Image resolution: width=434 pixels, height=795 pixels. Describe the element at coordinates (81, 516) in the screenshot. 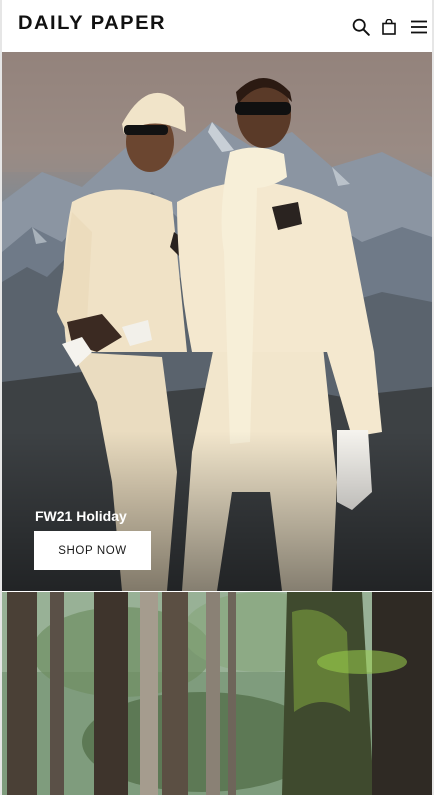

I see `hero-title: FW21 Holiday` at that location.